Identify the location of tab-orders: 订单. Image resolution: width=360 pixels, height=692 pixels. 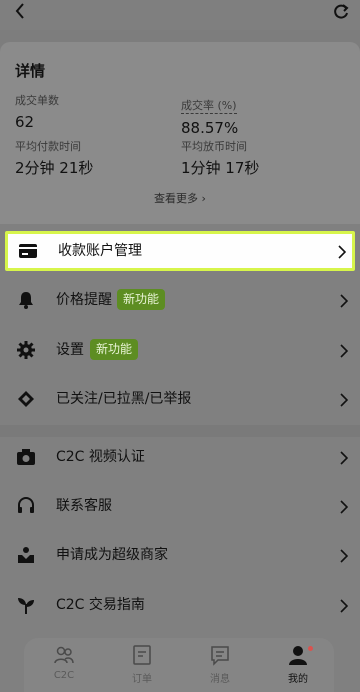
(142, 666).